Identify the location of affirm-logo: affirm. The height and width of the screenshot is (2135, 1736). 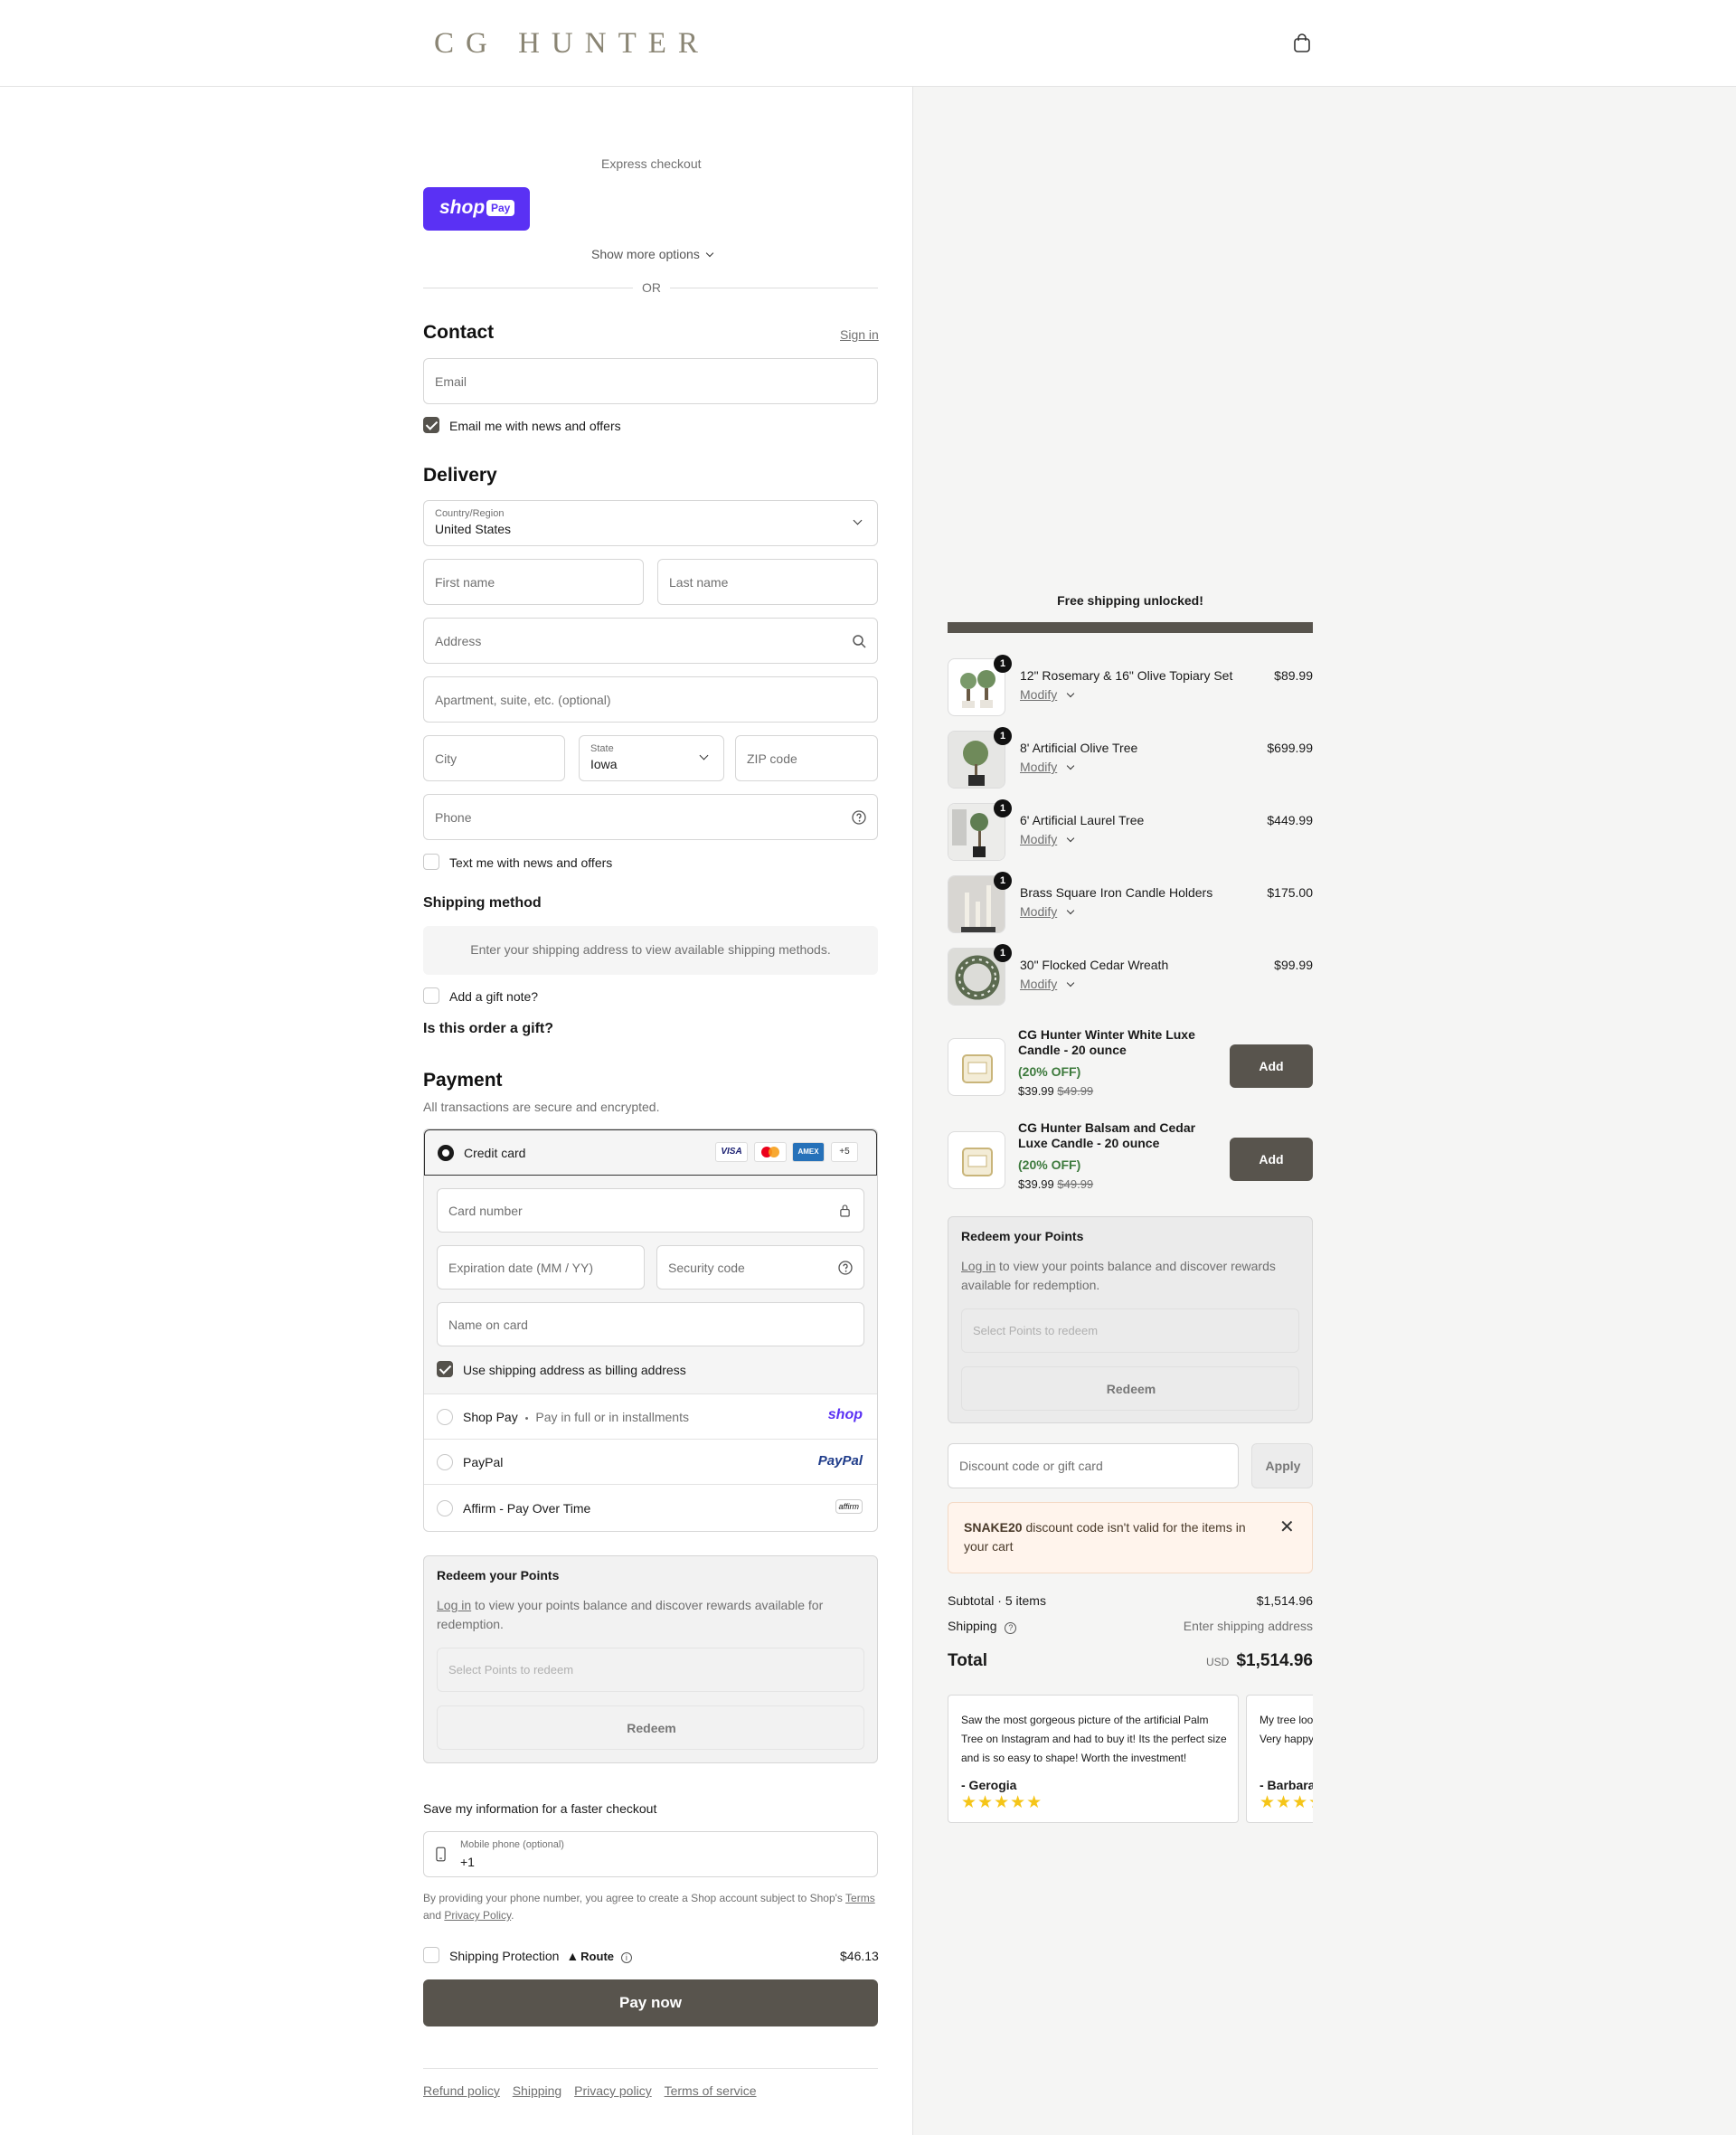
(849, 1506).